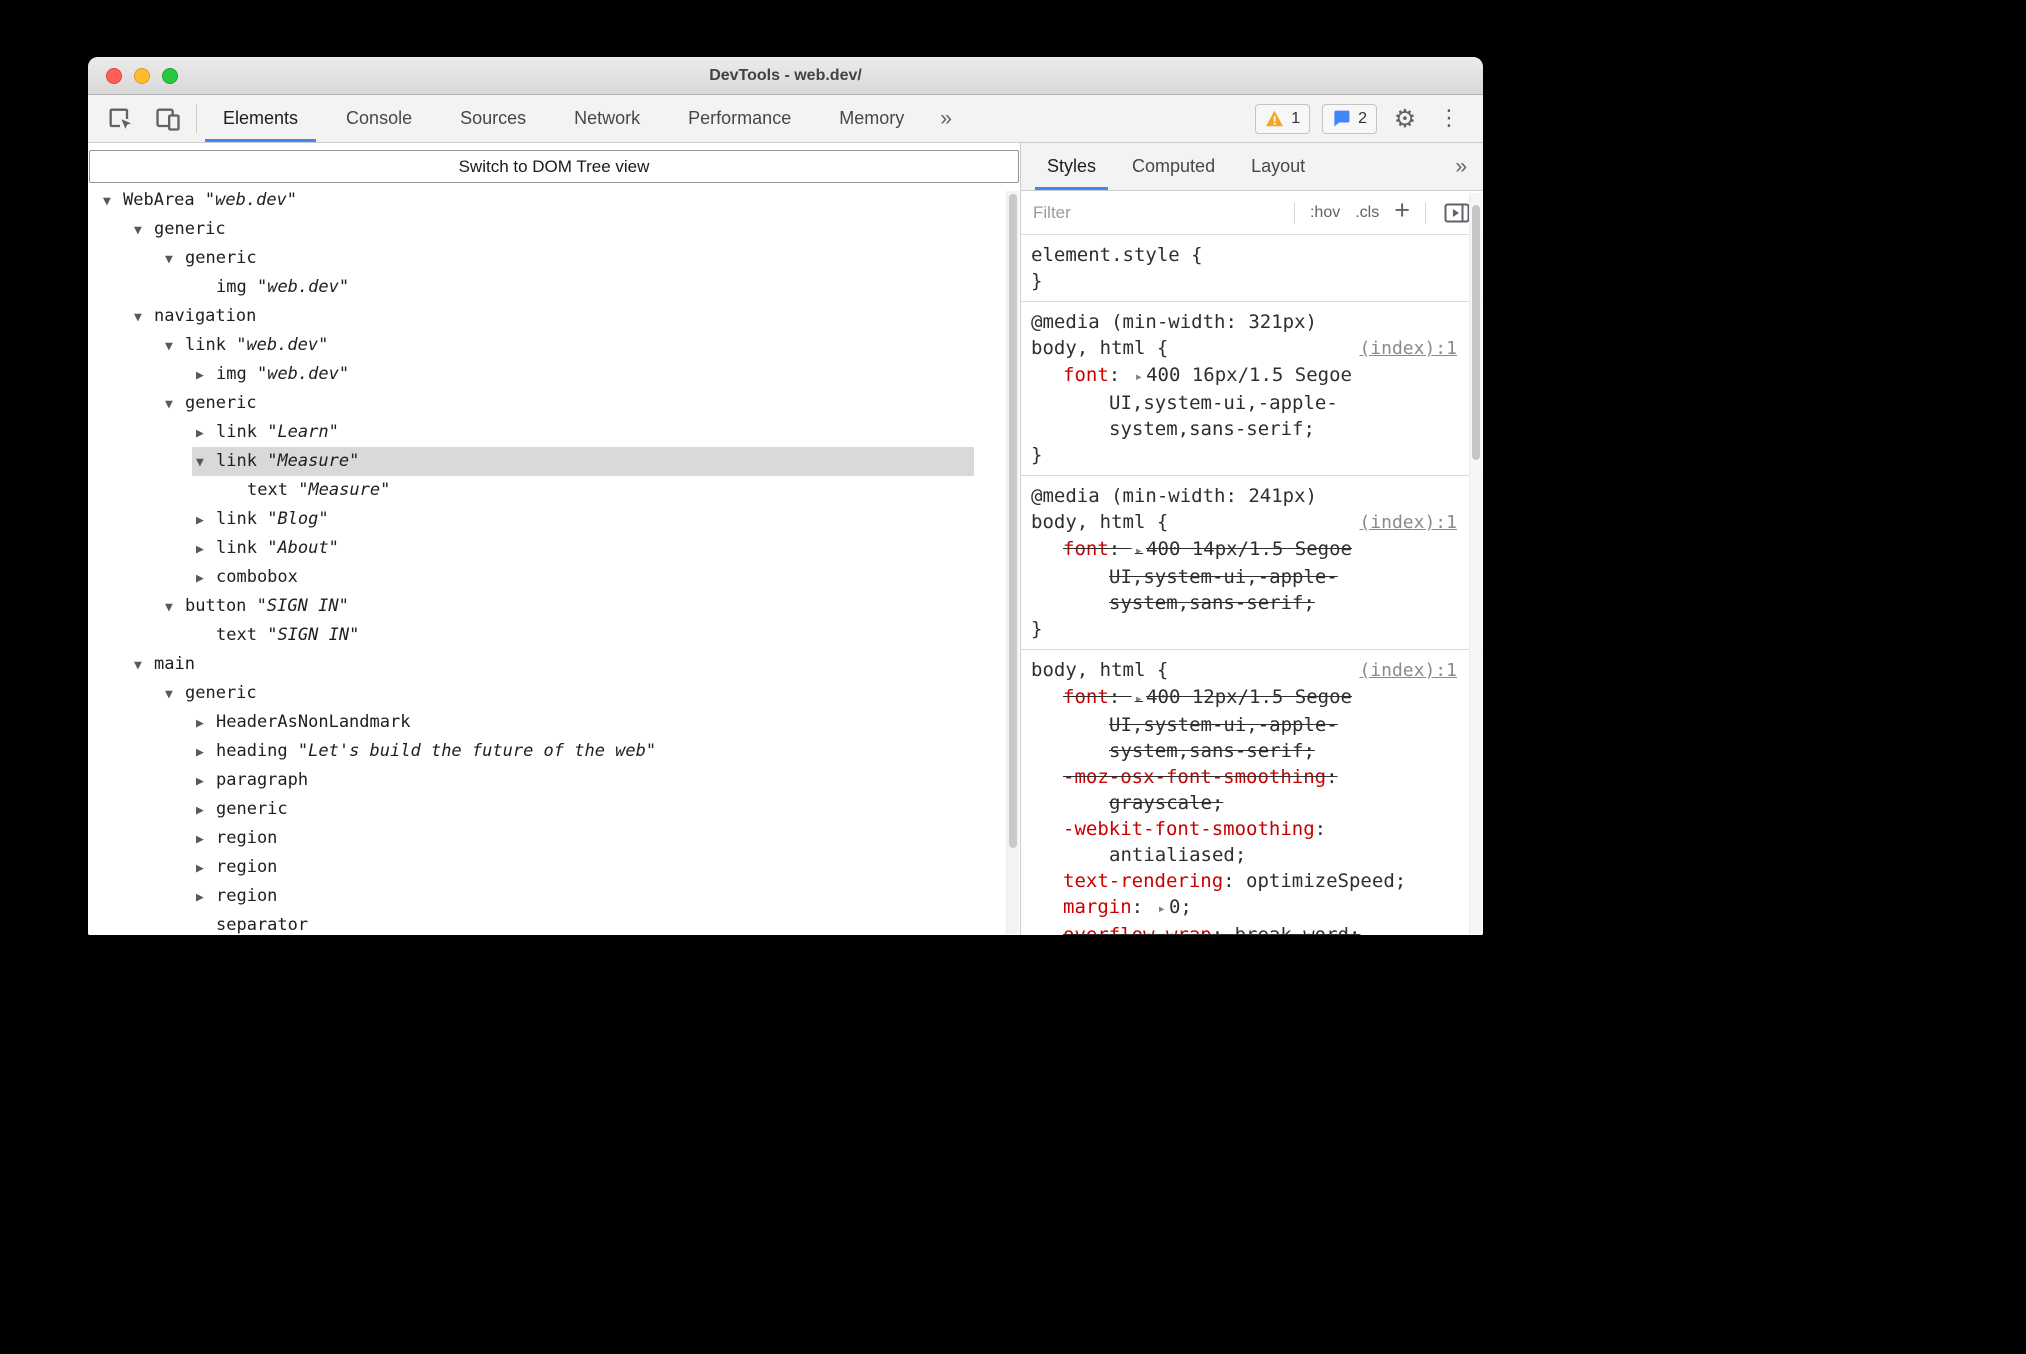  Describe the element at coordinates (1461, 166) in the screenshot. I see `sidebar-more-tabs-button: »` at that location.